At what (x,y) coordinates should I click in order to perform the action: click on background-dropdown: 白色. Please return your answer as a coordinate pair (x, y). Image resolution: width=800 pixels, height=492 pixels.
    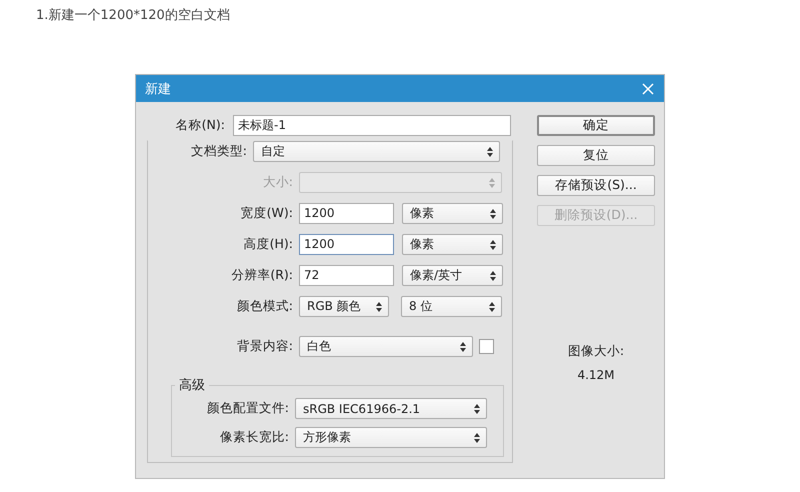
    Looking at the image, I should click on (386, 346).